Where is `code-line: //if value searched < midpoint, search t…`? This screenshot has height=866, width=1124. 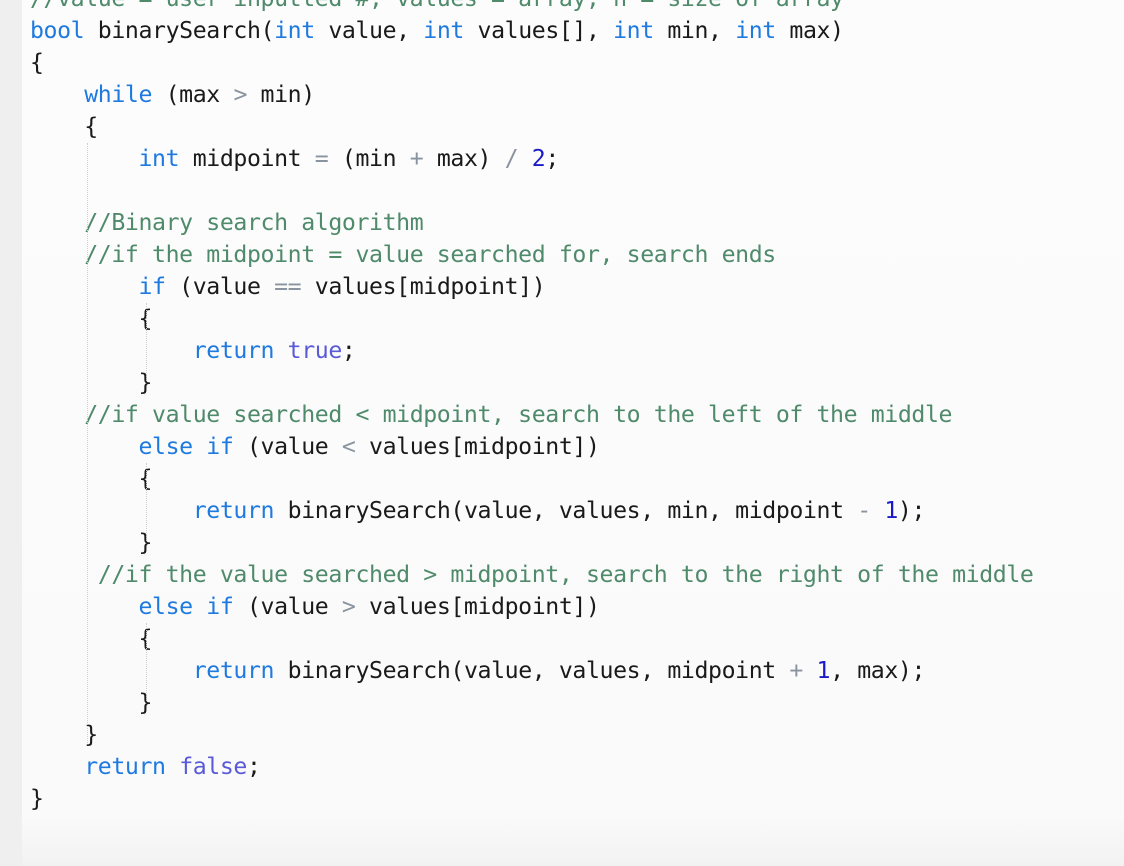 code-line: //if value searched < midpoint, search t… is located at coordinates (531, 415).